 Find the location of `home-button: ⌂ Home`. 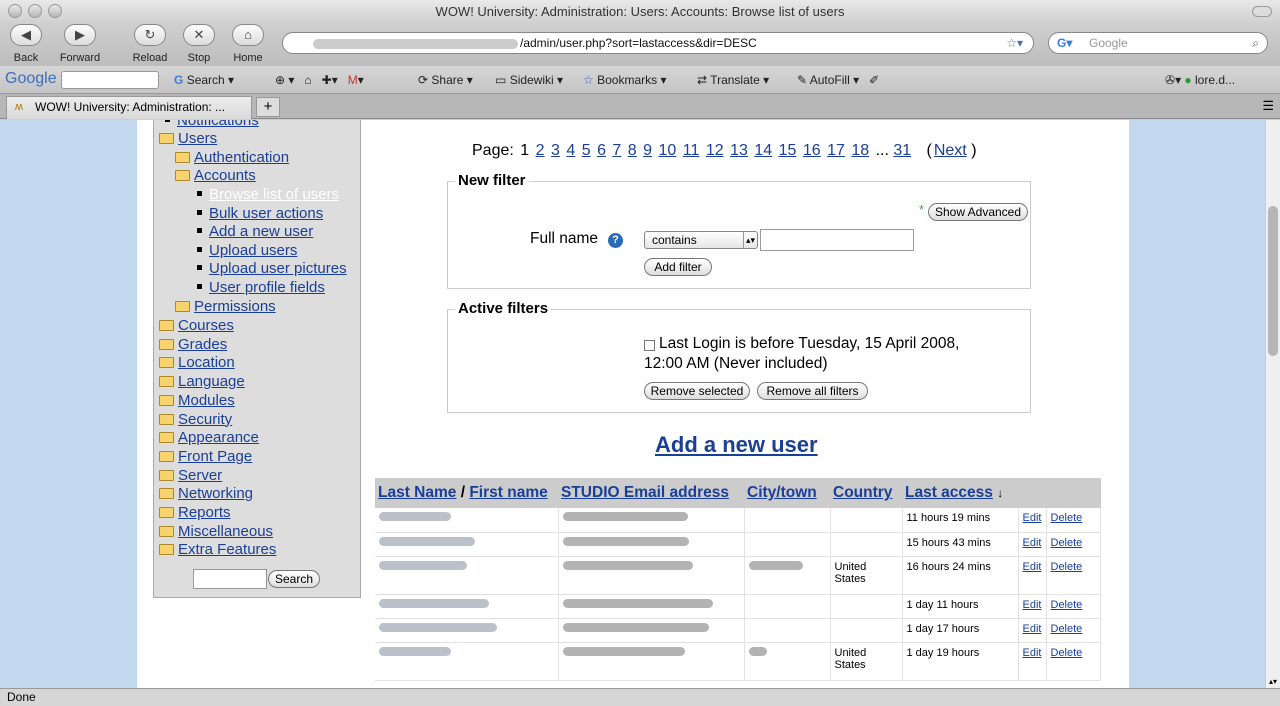

home-button: ⌂ Home is located at coordinates (248, 44).